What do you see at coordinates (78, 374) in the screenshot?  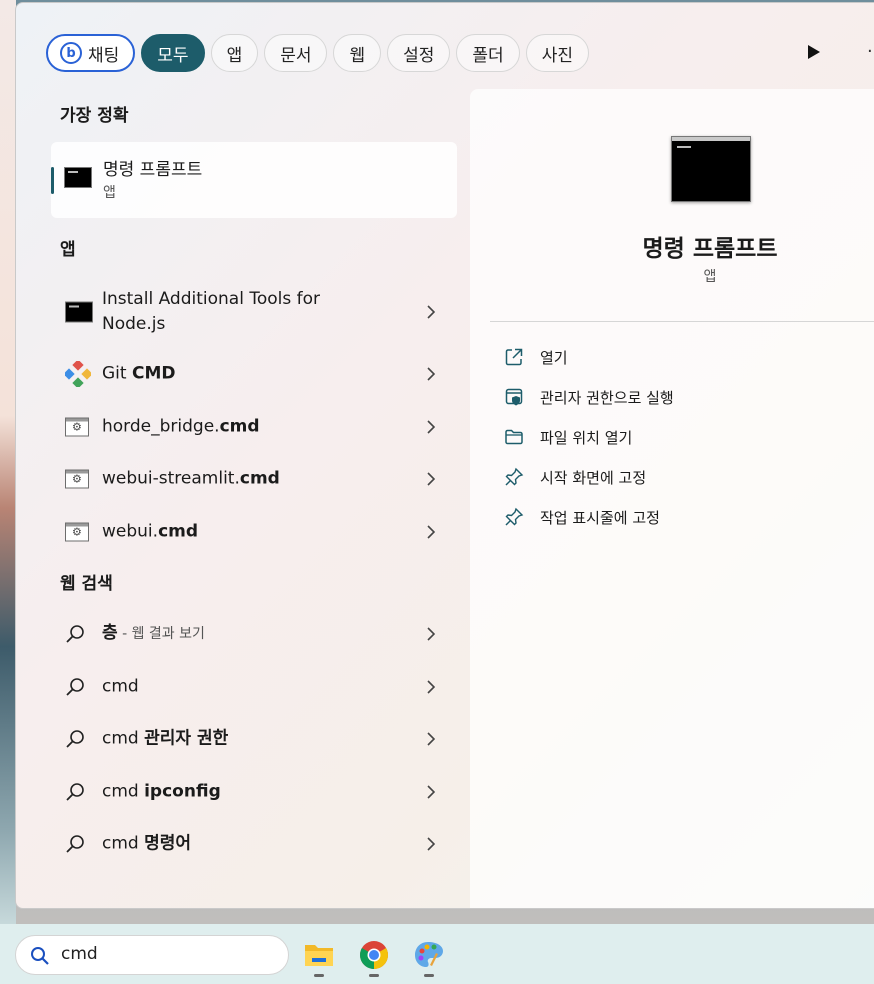 I see `git-icon` at bounding box center [78, 374].